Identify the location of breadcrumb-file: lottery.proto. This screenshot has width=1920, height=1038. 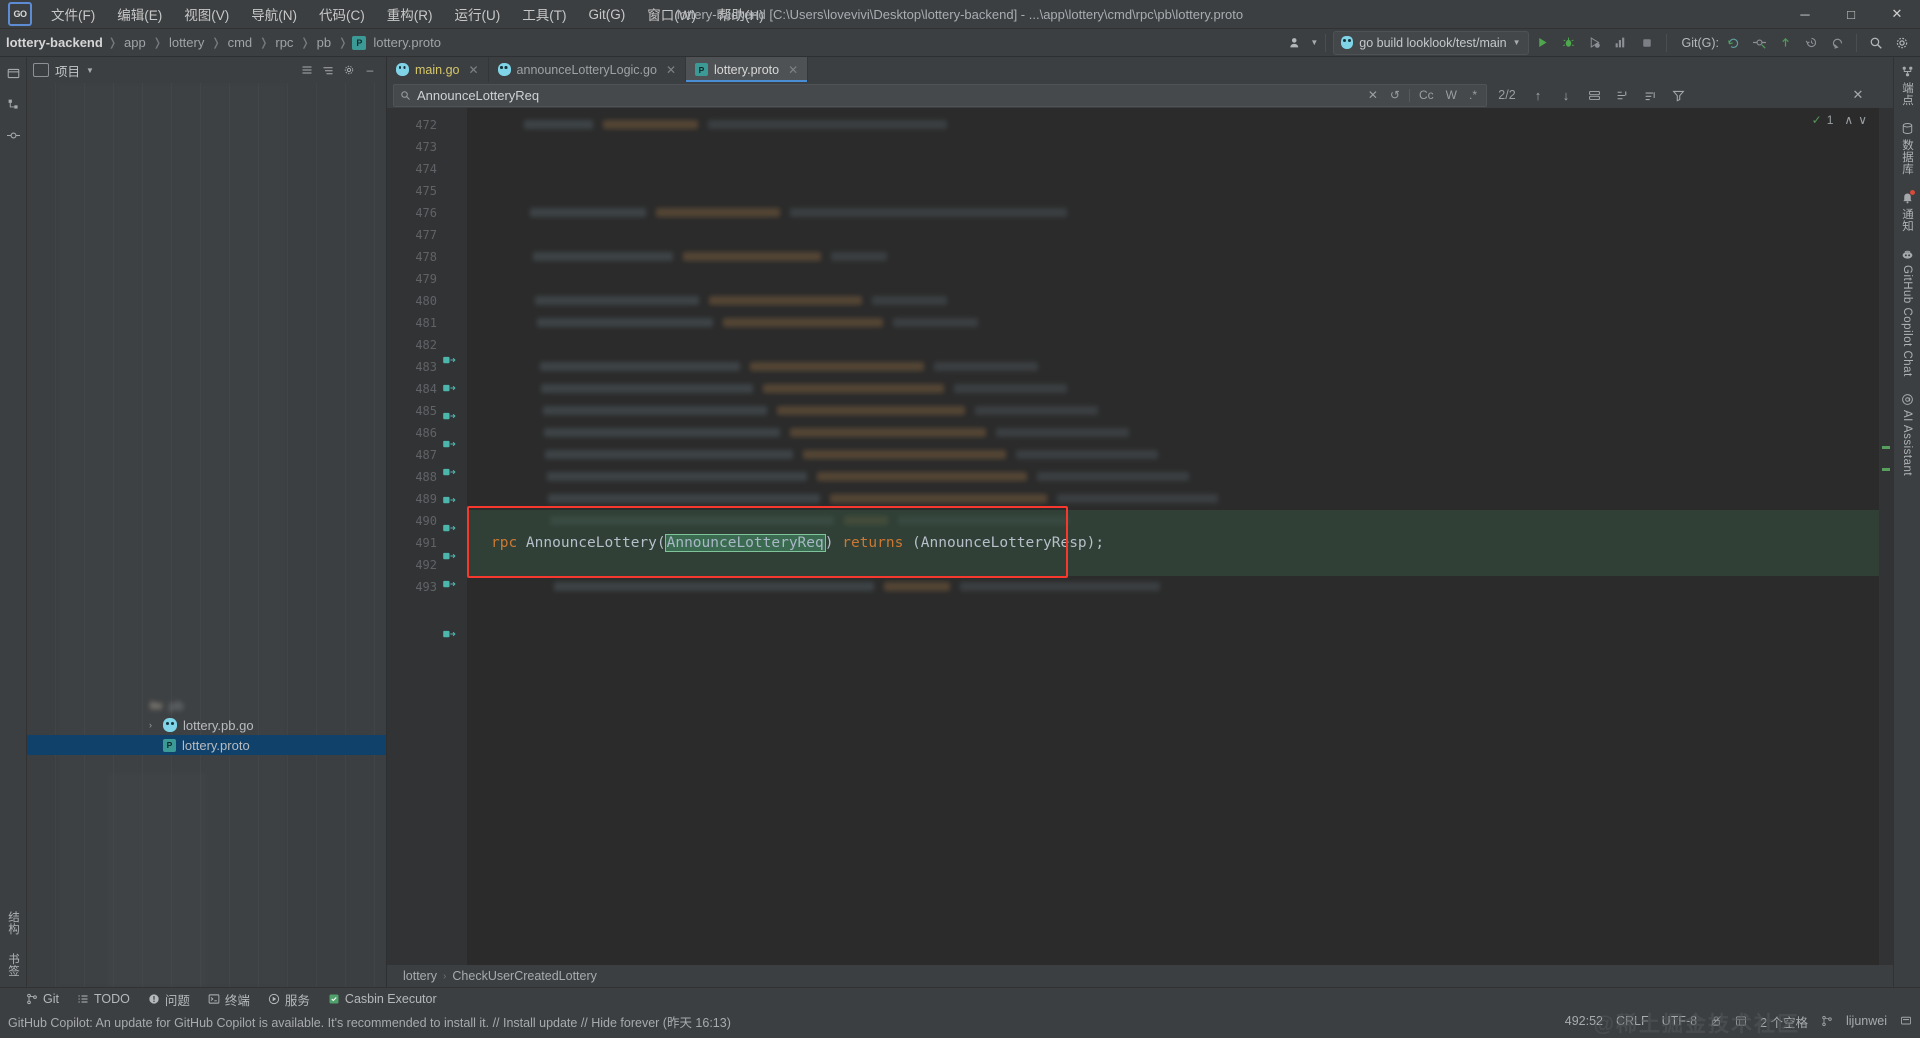
(407, 42).